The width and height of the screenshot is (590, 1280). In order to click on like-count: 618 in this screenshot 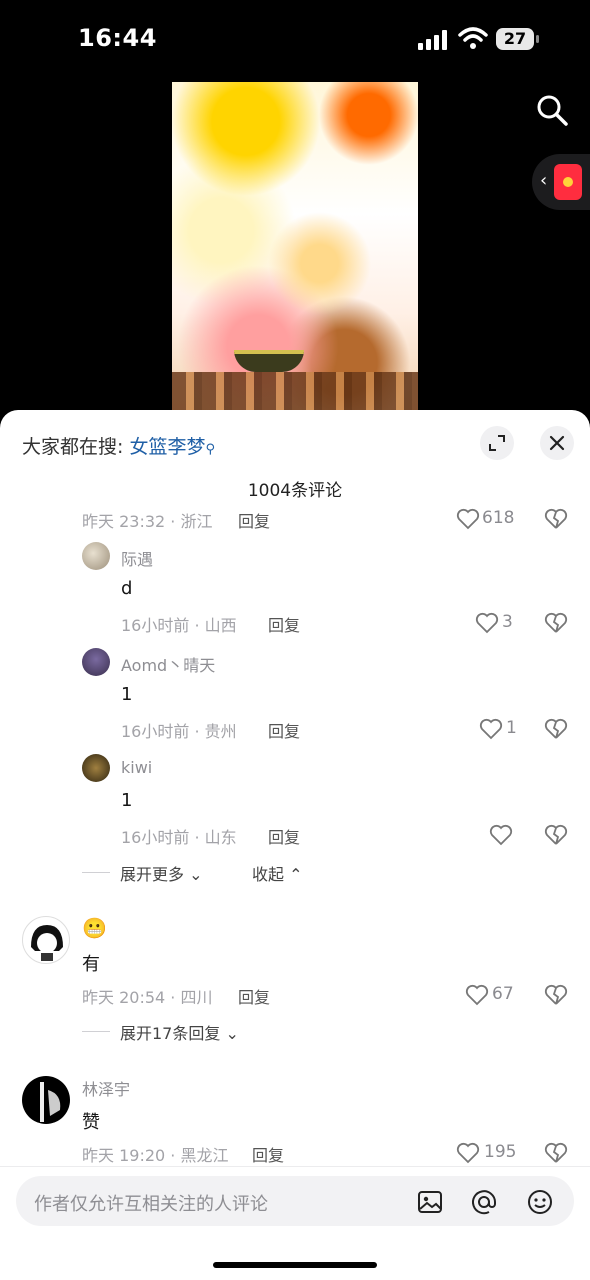, I will do `click(498, 518)`.